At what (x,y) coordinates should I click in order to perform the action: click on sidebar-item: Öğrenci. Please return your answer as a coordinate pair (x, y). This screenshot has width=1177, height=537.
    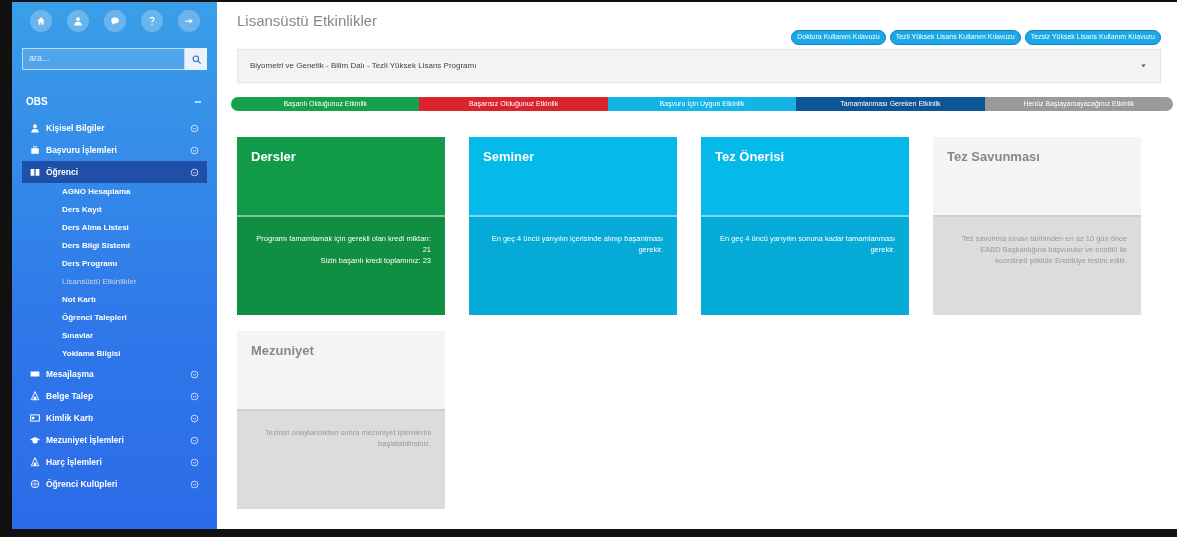
    Looking at the image, I should click on (114, 172).